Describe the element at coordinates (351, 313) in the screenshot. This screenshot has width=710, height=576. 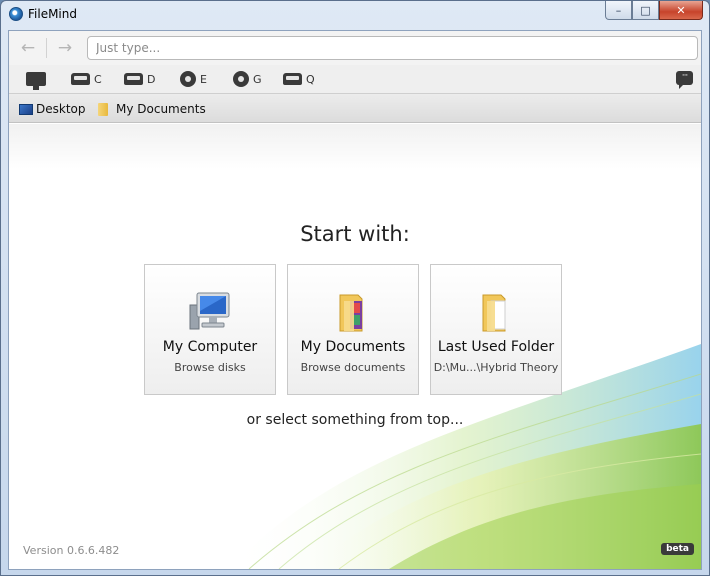
I see `documents-folder-icon` at that location.